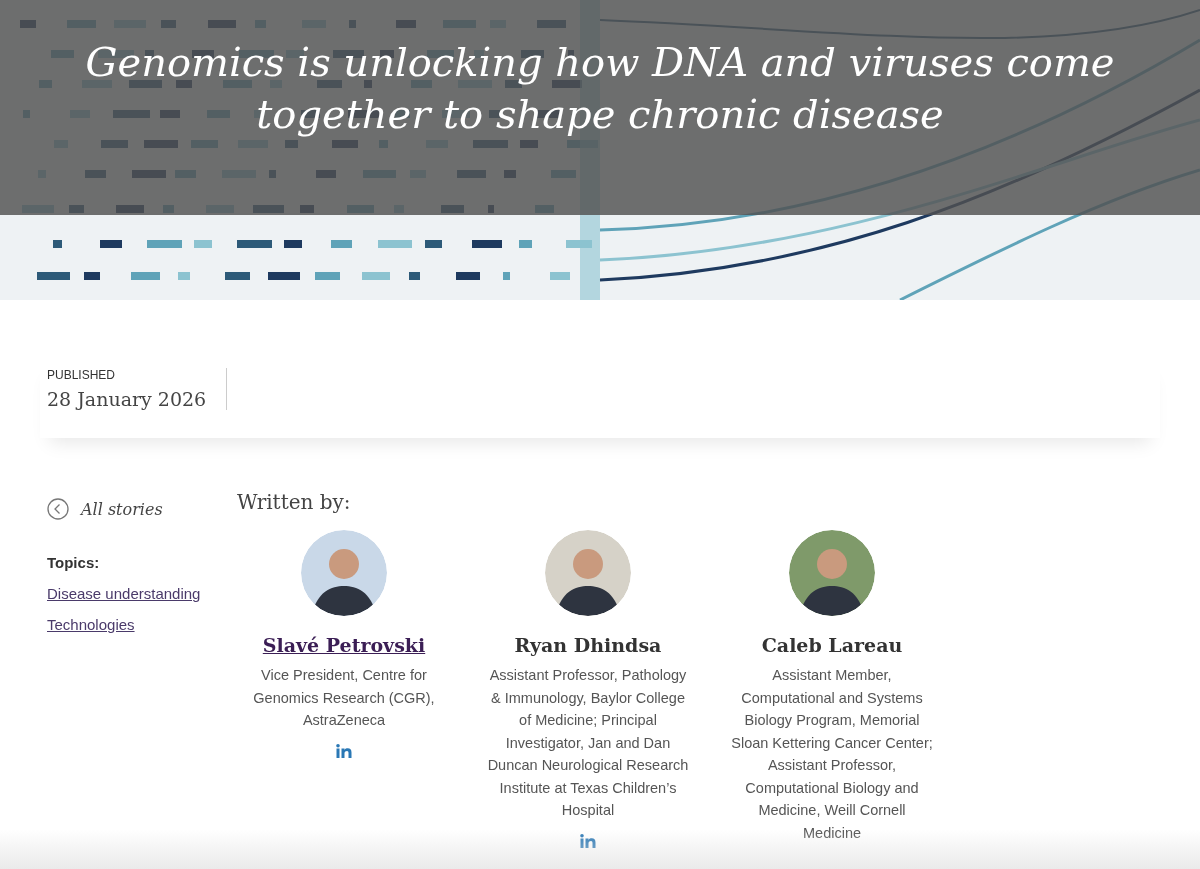  I want to click on author-name: Ryan Dhindsa, so click(588, 645).